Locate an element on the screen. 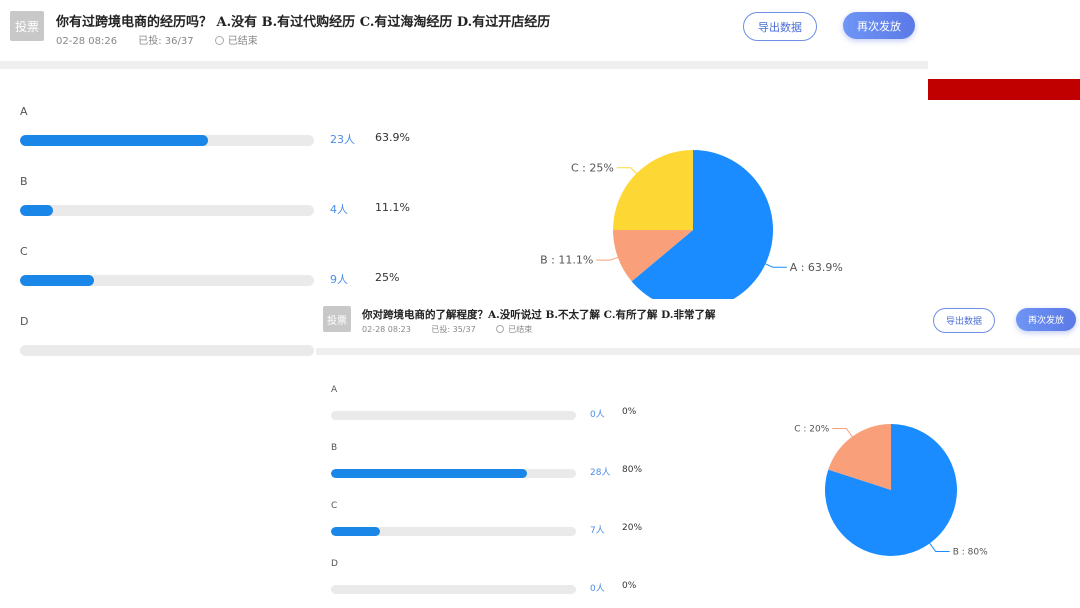  poll-voted-count: 已投: 35/37 is located at coordinates (453, 329).